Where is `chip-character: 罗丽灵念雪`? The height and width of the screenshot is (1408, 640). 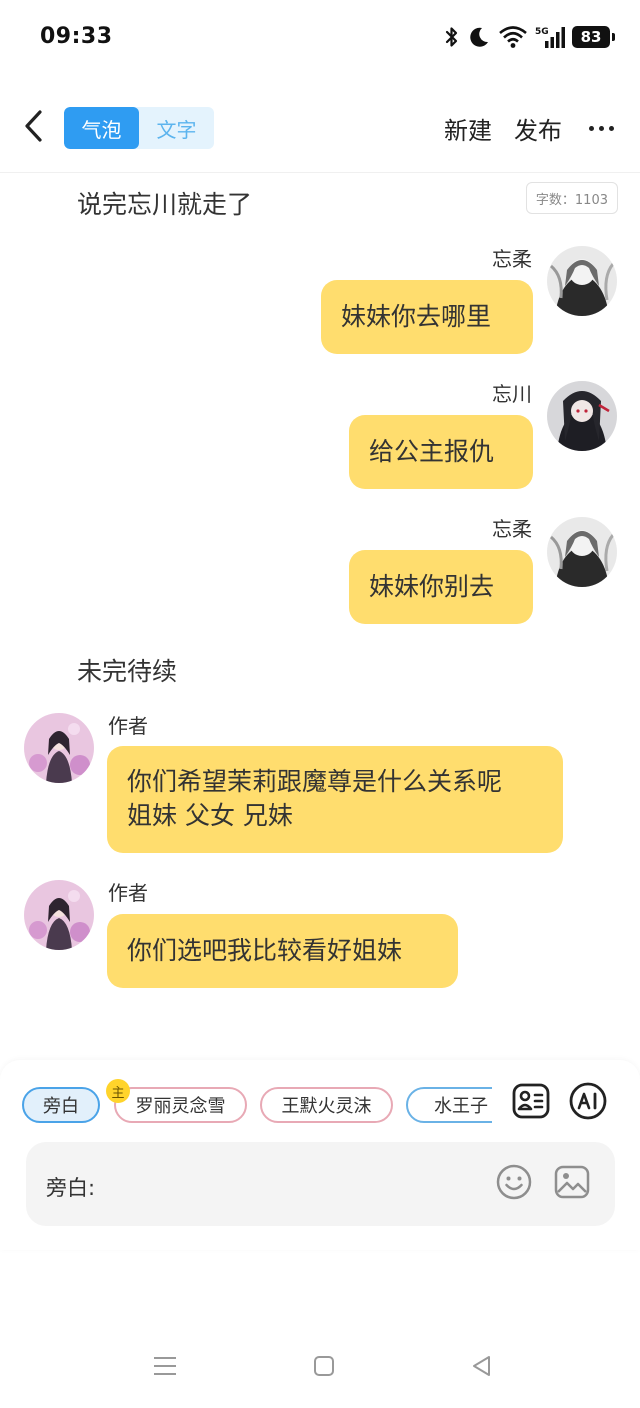
chip-character: 罗丽灵念雪 is located at coordinates (180, 1105).